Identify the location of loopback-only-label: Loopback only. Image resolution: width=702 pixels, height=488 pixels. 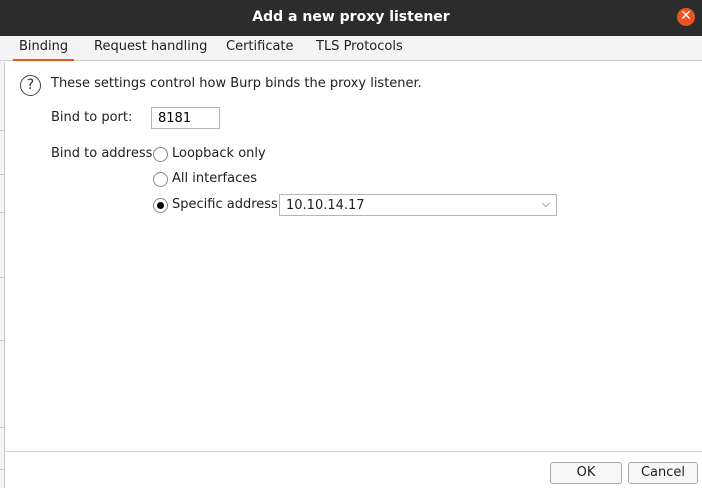
(219, 153).